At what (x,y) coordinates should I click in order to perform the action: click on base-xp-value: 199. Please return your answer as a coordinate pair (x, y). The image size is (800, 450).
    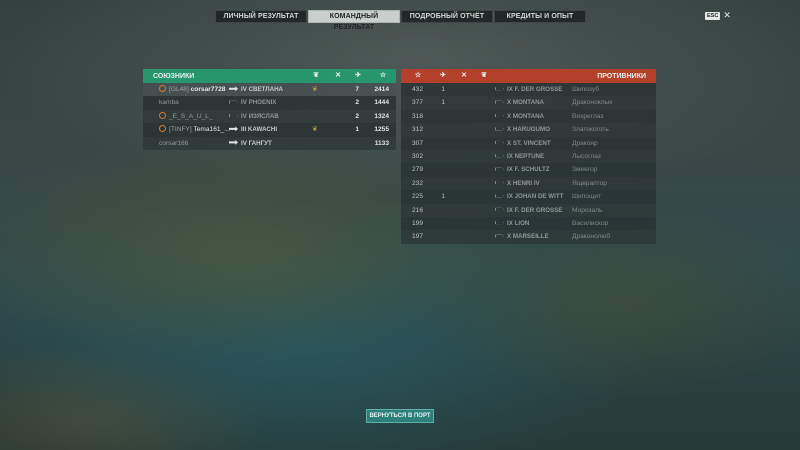
    Looking at the image, I should click on (417, 223).